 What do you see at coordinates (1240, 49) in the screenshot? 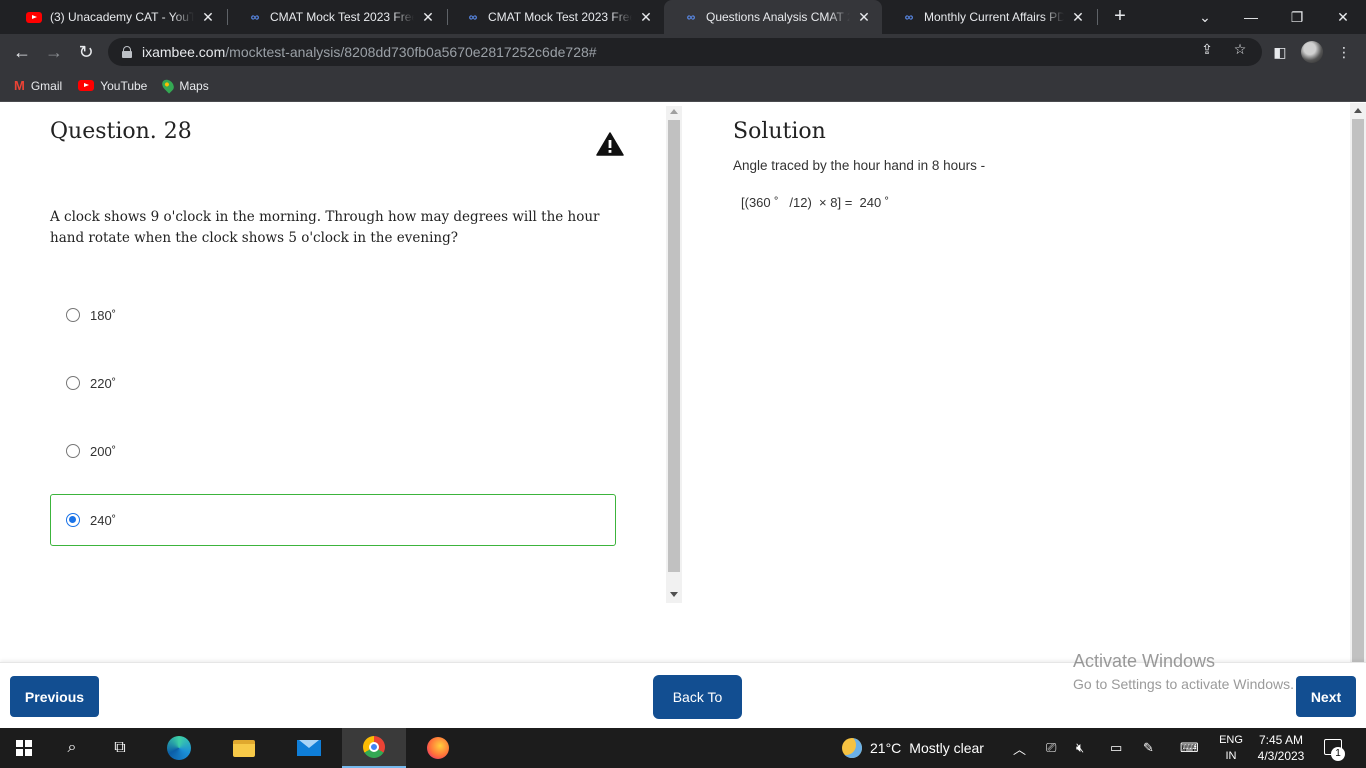
I see `bookmark-star-icon: ☆` at bounding box center [1240, 49].